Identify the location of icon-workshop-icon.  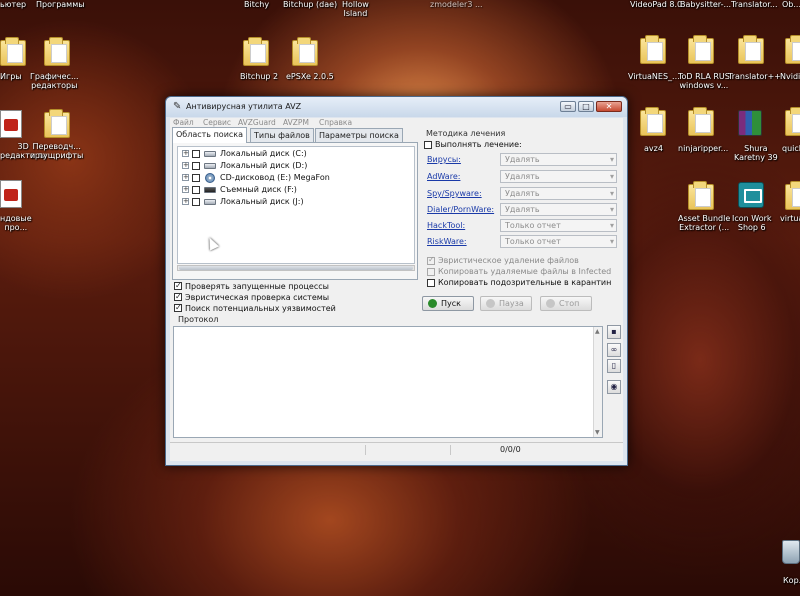
(751, 195).